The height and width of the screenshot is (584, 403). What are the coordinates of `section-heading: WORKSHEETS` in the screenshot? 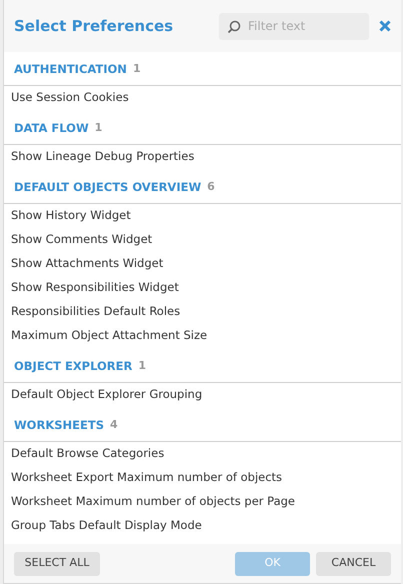 It's located at (59, 425).